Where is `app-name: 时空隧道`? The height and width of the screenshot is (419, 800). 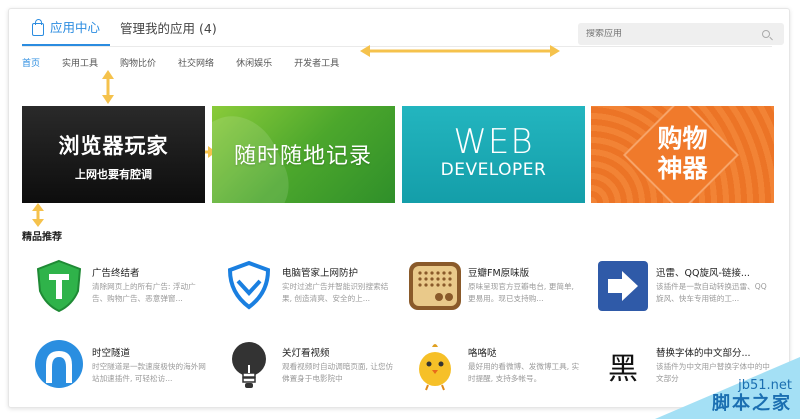
app-name: 时空隧道 is located at coordinates (111, 353).